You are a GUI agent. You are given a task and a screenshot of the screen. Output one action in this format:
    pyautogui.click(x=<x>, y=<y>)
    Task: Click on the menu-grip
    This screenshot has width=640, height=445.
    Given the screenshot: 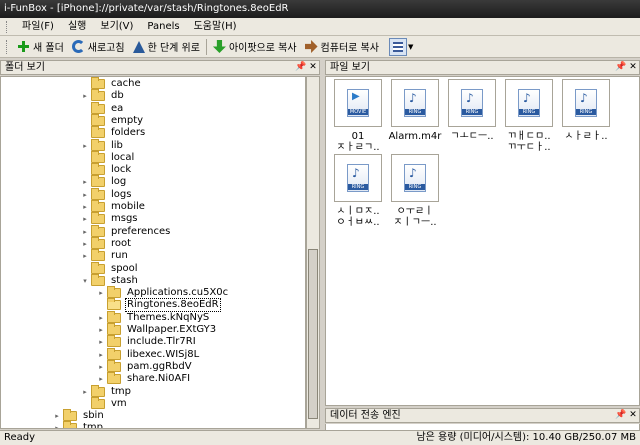 What is the action you would take?
    pyautogui.click(x=7, y=26)
    